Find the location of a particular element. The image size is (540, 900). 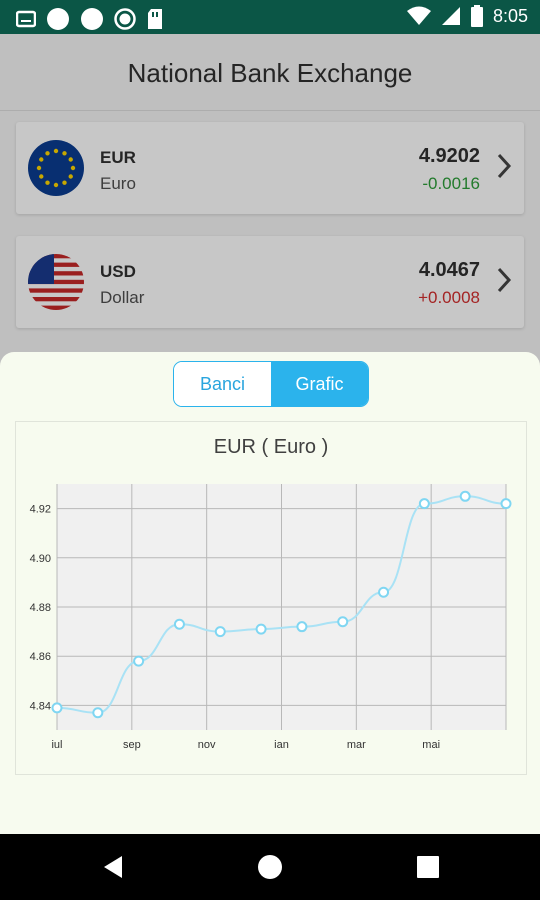

y-tick-label: 4.84 is located at coordinates (40, 706).